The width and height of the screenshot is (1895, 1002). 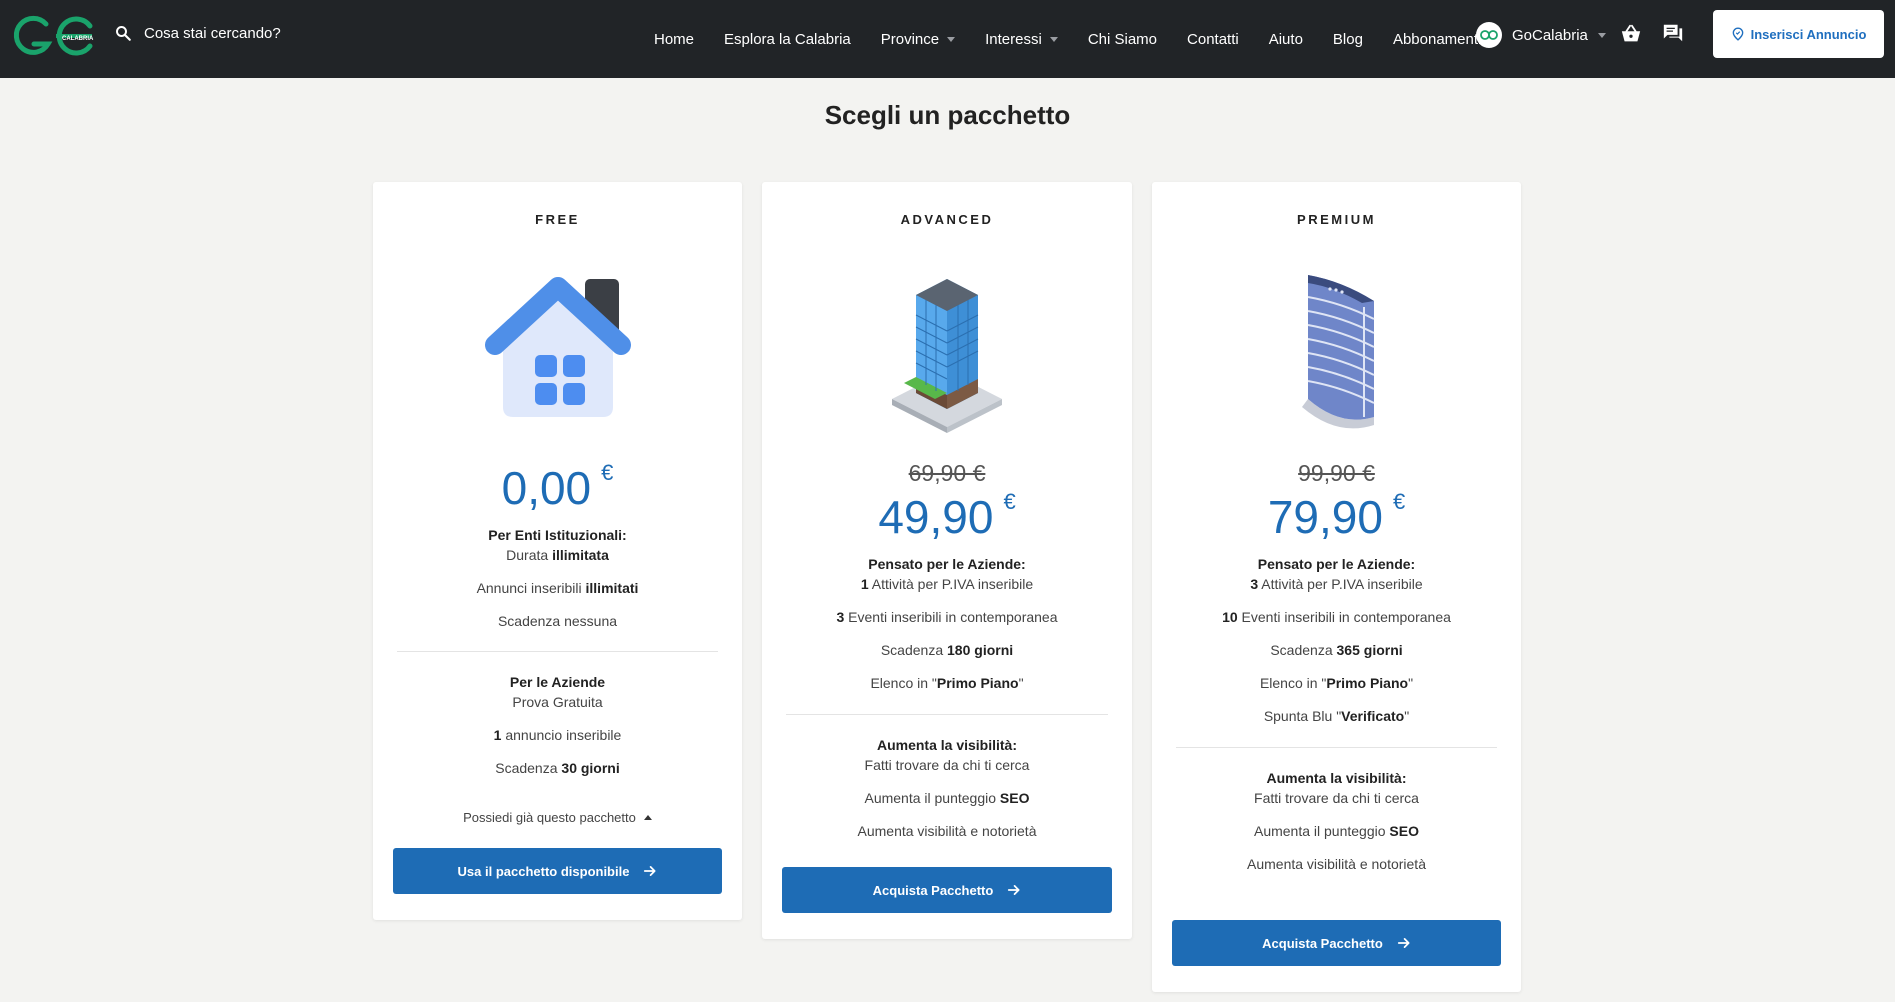 I want to click on nav-interessi: Interessi, so click(x=1021, y=39).